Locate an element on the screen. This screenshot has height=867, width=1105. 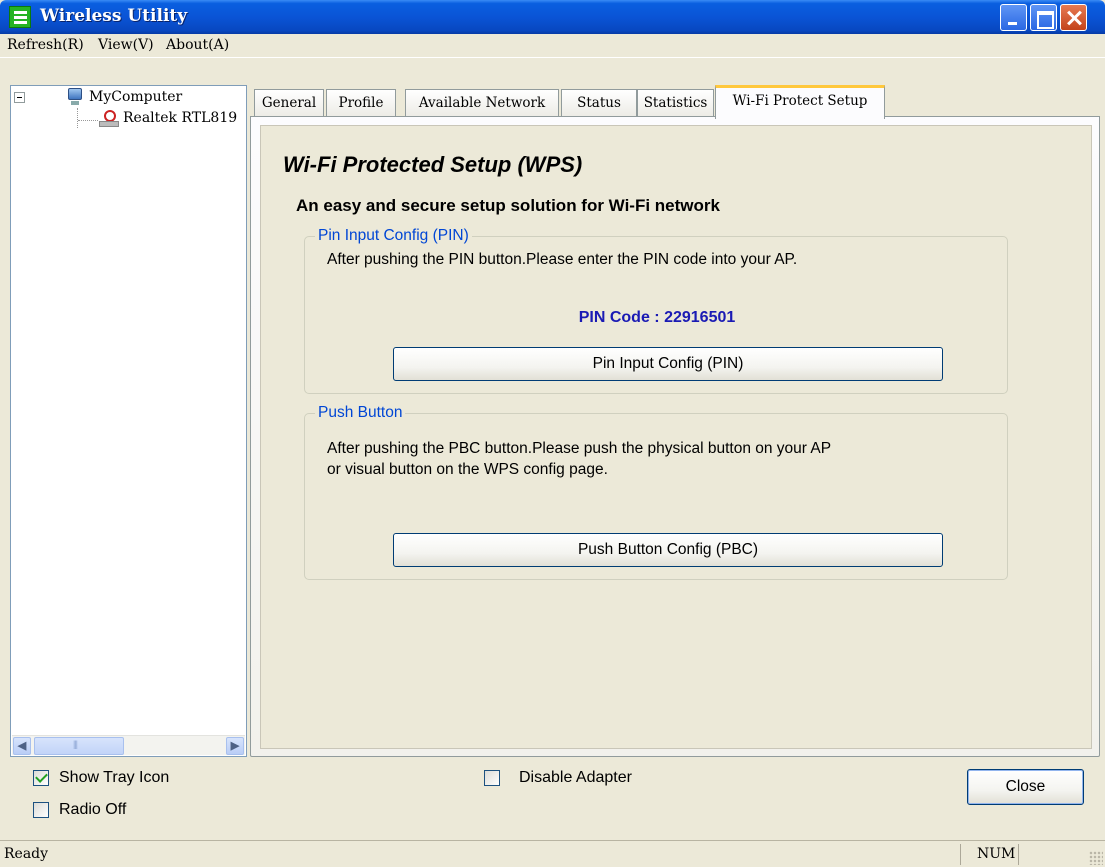
tree-horizontal-scrollbar: ◀ ▶ is located at coordinates (128, 745).